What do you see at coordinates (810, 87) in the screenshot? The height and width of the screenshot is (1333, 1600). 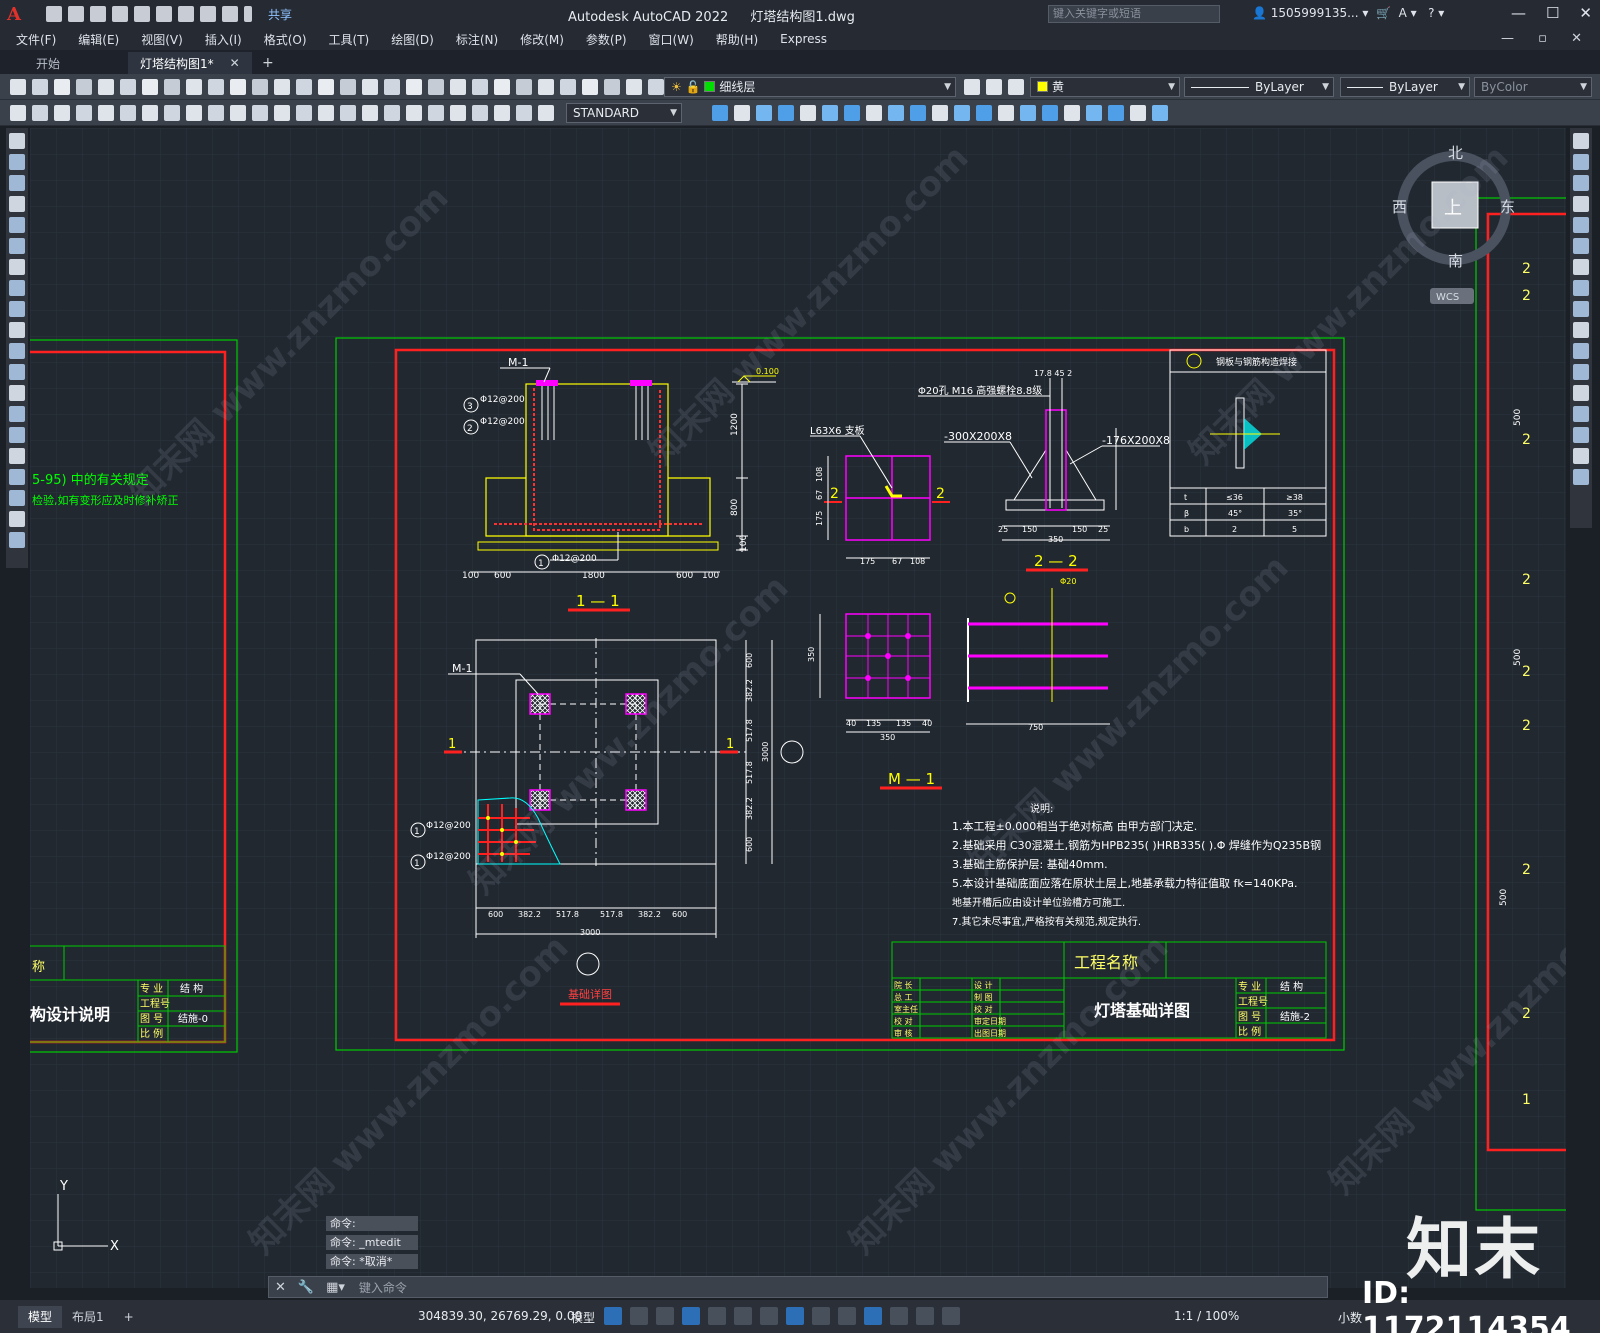 I see `layer-dropdown: ☀ 🔓 细线层 ▼` at bounding box center [810, 87].